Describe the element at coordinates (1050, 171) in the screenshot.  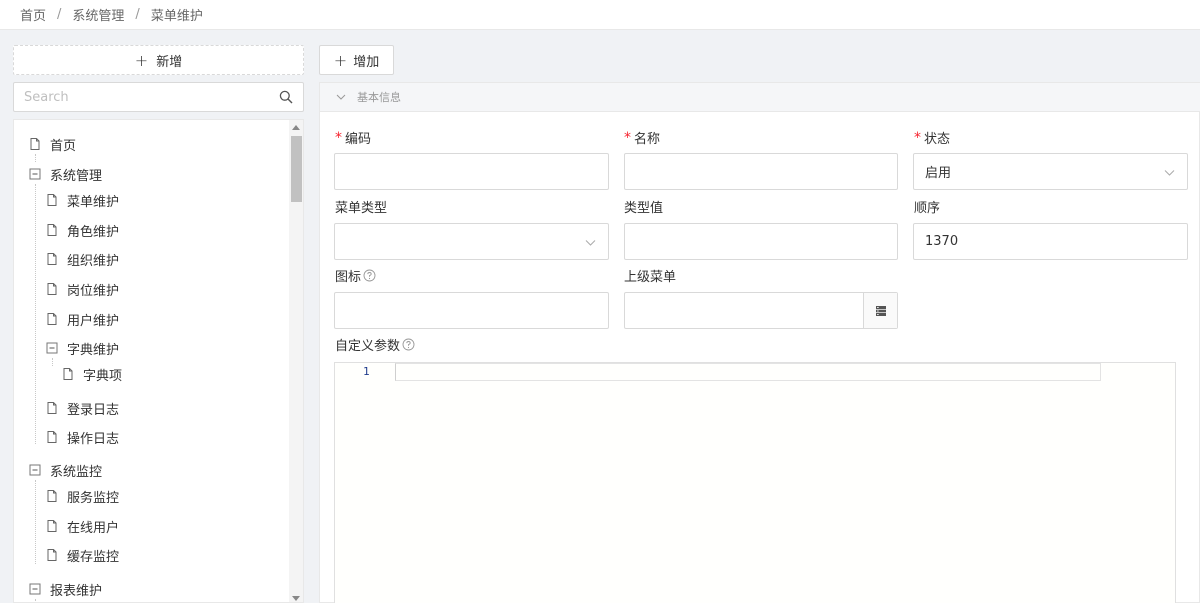
I see `status-select: 启用` at that location.